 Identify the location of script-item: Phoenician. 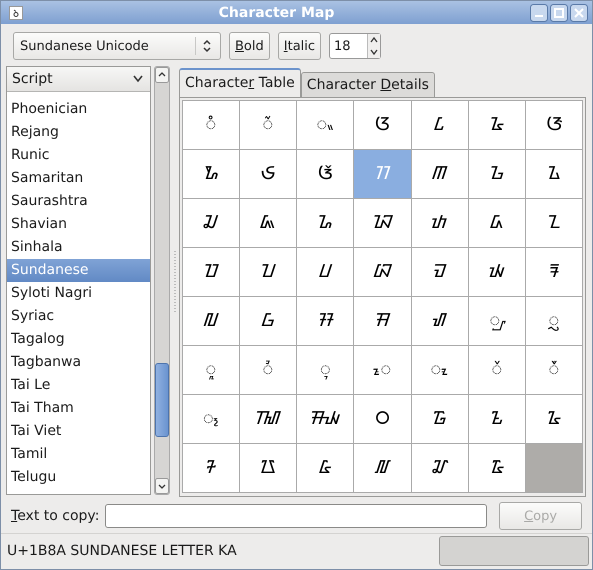
(78, 109).